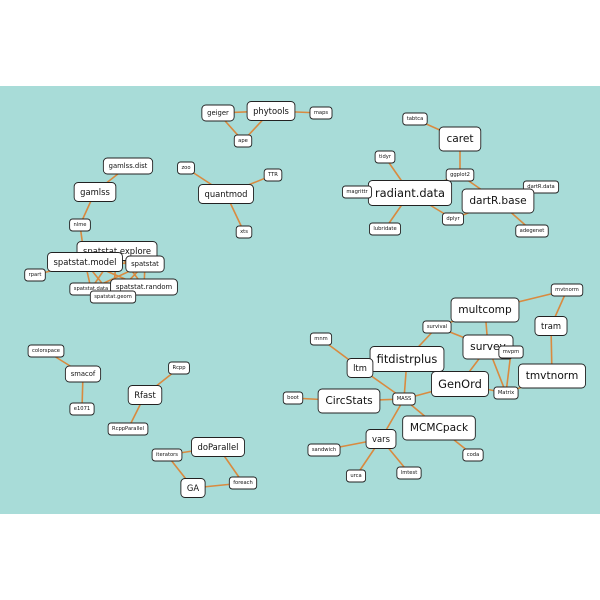  I want to click on node-label: Rfast, so click(145, 395).